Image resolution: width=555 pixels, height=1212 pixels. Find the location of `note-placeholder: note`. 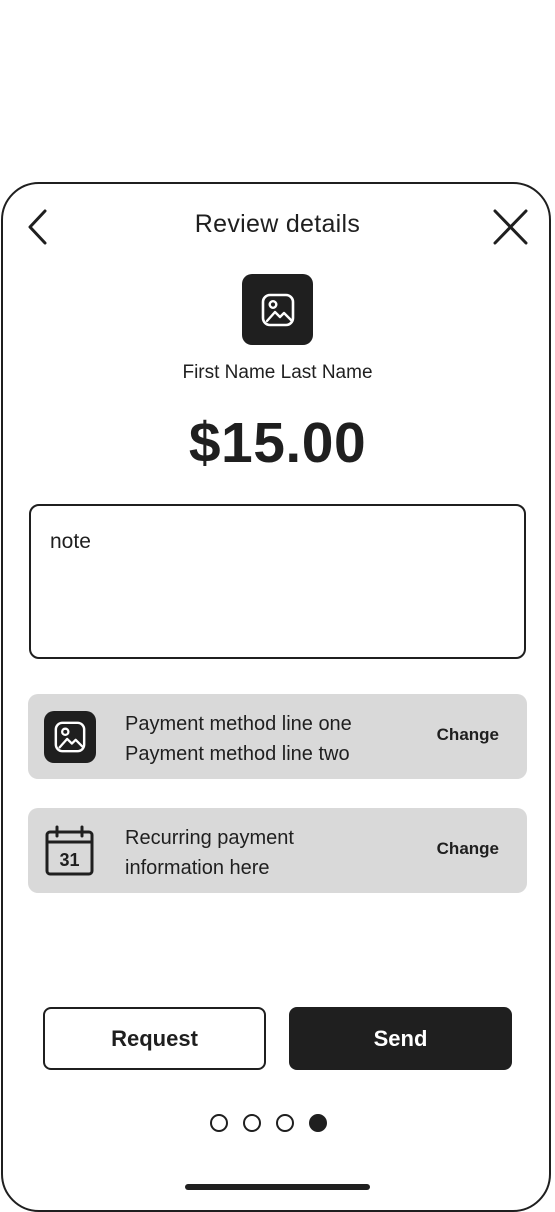

note-placeholder: note is located at coordinates (70, 541).